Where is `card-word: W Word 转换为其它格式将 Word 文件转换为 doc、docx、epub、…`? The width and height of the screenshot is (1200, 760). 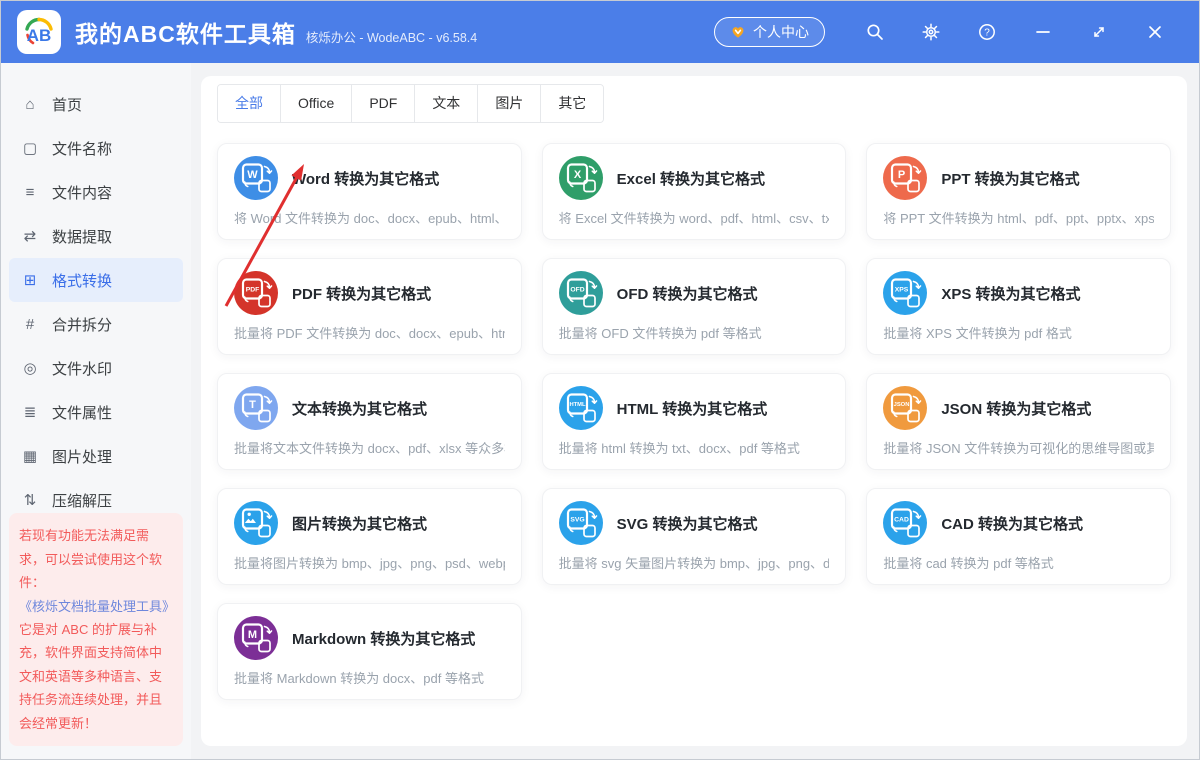
card-word: W Word 转换为其它格式将 Word 文件转换为 doc、docx、epub、… is located at coordinates (369, 191).